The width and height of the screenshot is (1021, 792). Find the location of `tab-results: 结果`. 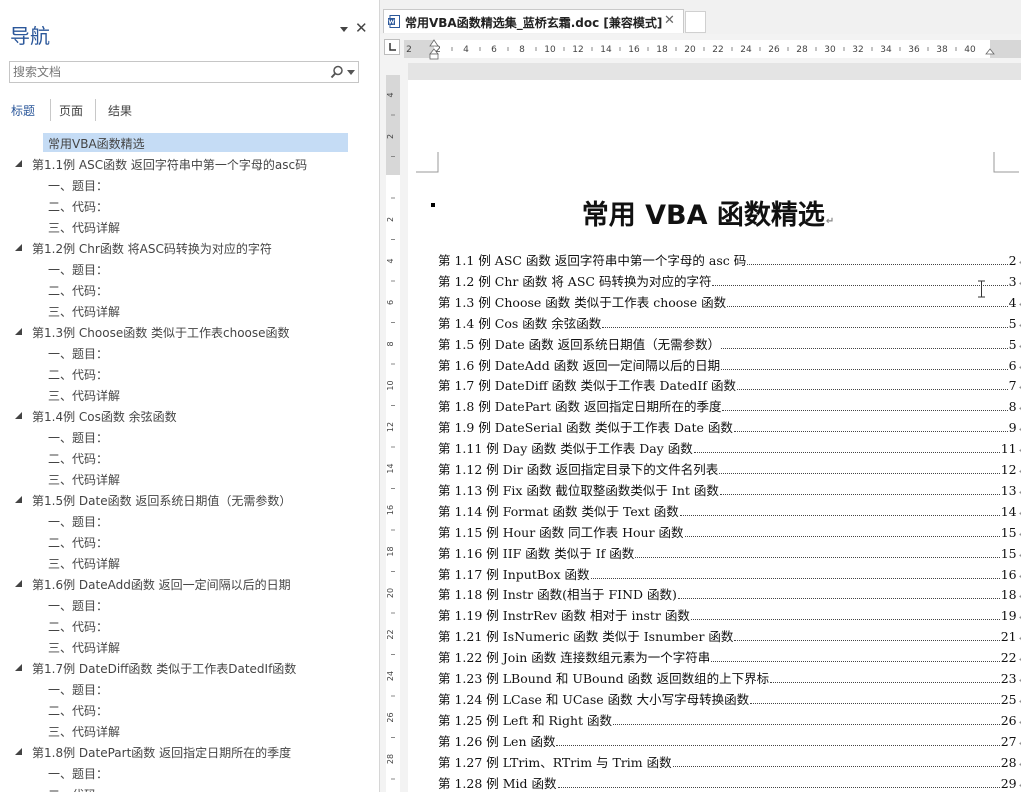

tab-results: 结果 is located at coordinates (120, 110).